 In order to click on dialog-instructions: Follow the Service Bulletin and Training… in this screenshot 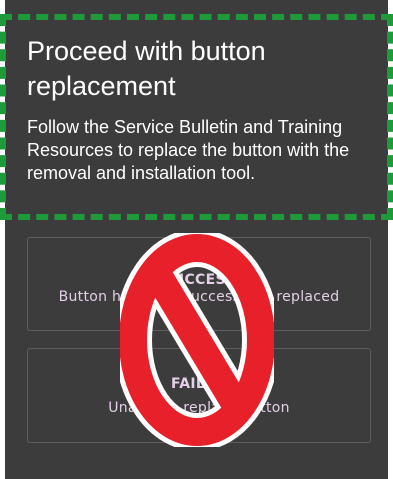, I will do `click(188, 150)`.